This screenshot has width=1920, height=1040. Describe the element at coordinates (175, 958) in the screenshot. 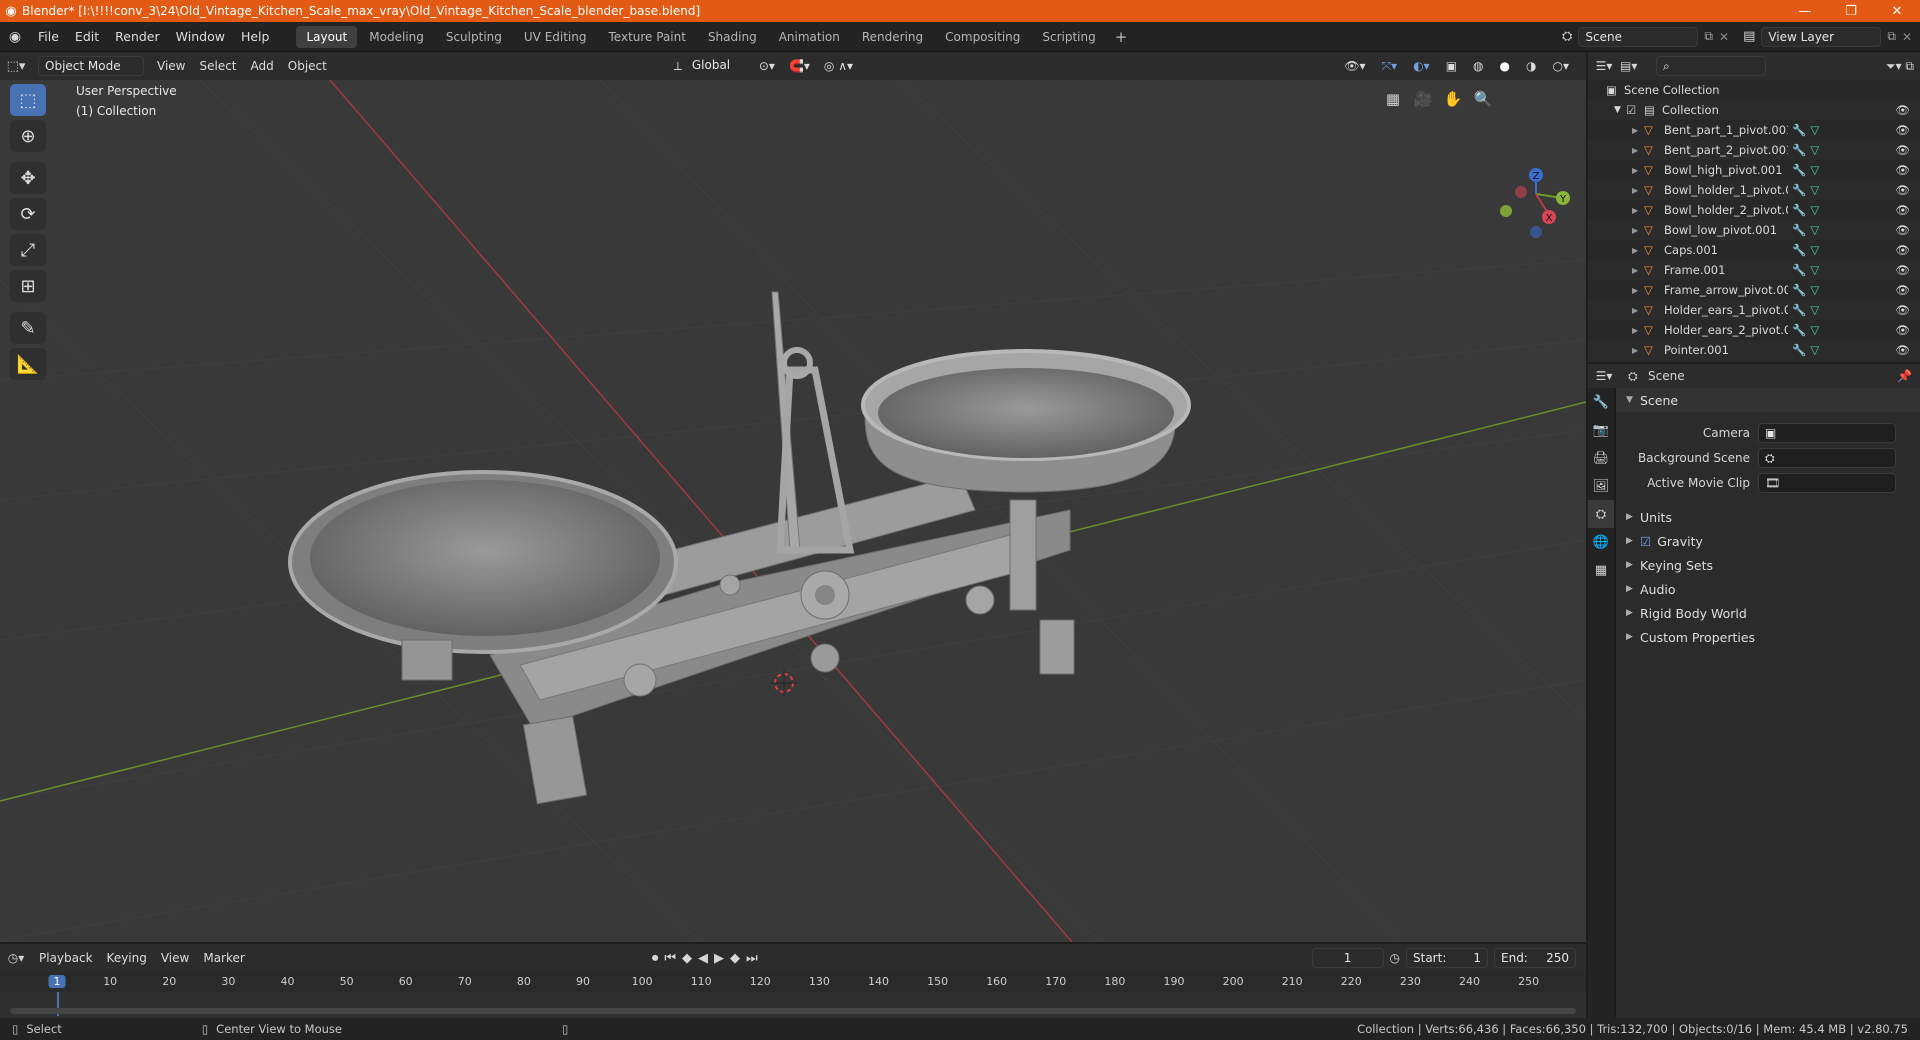

I see `menu-timeline-view: View` at that location.